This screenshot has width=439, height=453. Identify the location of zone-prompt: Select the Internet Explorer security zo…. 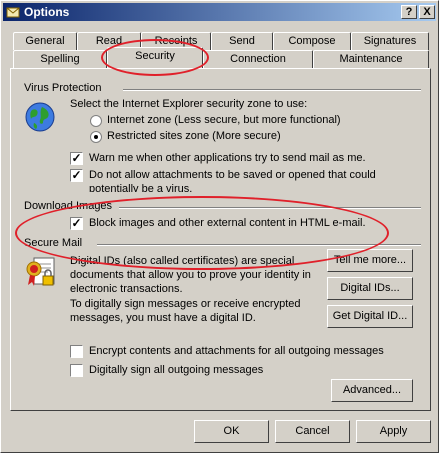
(189, 104).